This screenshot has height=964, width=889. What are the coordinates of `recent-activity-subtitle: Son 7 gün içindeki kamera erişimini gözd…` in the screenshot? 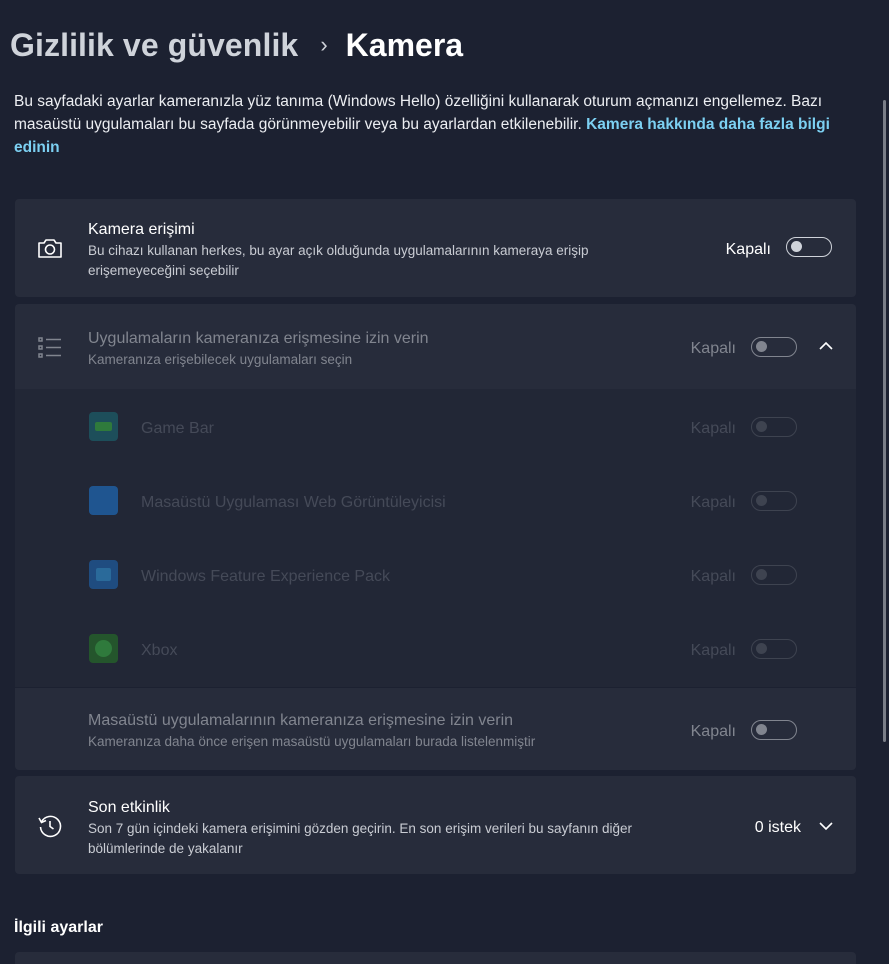 It's located at (360, 838).